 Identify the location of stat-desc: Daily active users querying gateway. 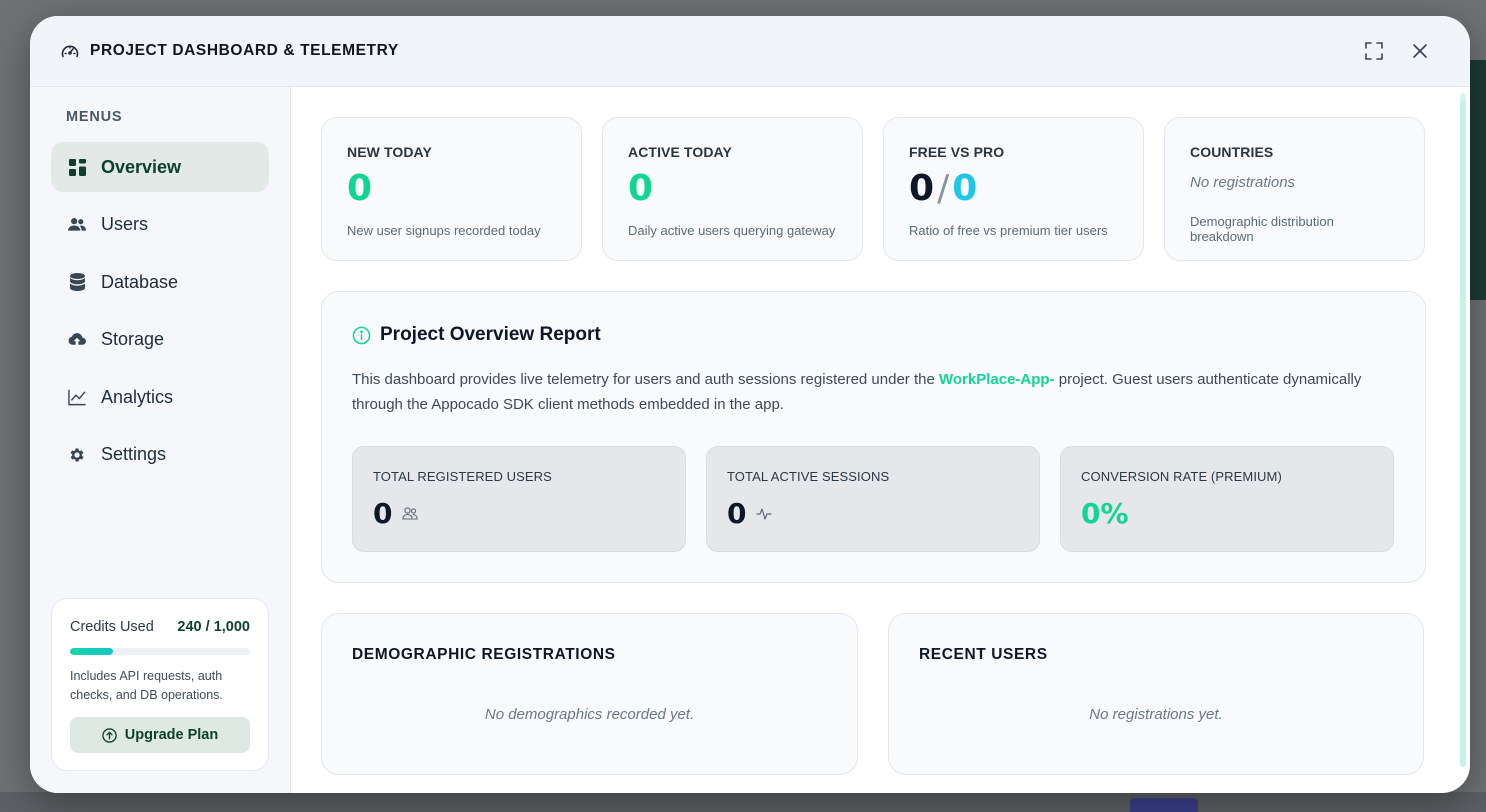
(732, 230).